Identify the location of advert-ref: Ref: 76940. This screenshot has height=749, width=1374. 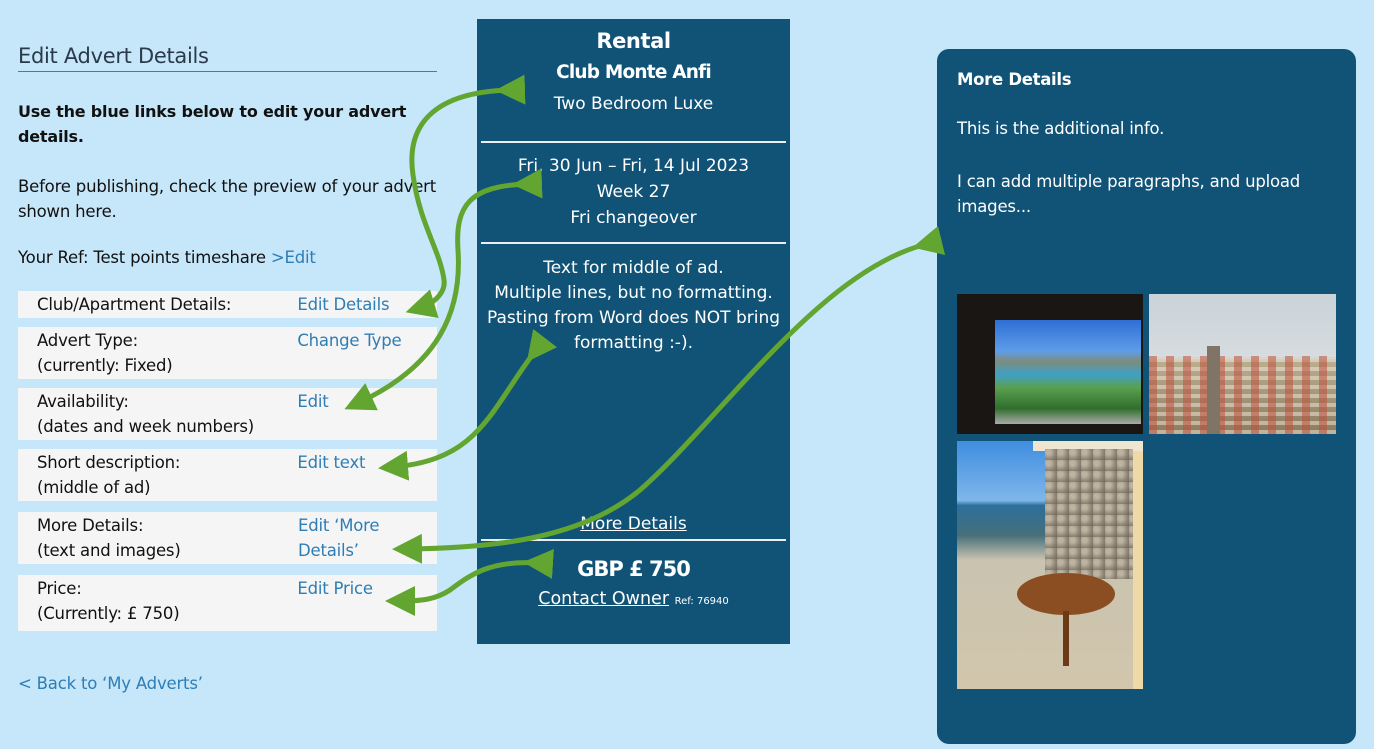
(701, 601).